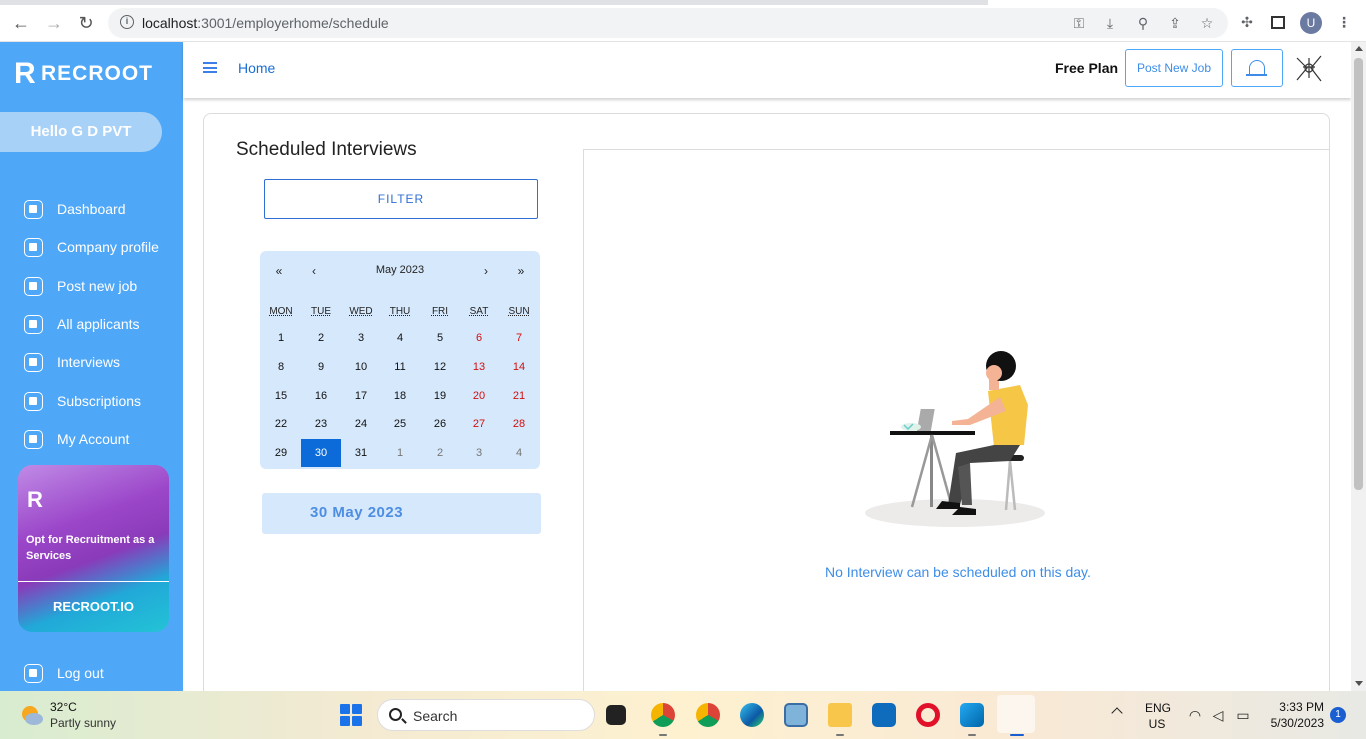 The height and width of the screenshot is (739, 1366). Describe the element at coordinates (479, 367) in the screenshot. I see `calendar-day: 13` at that location.